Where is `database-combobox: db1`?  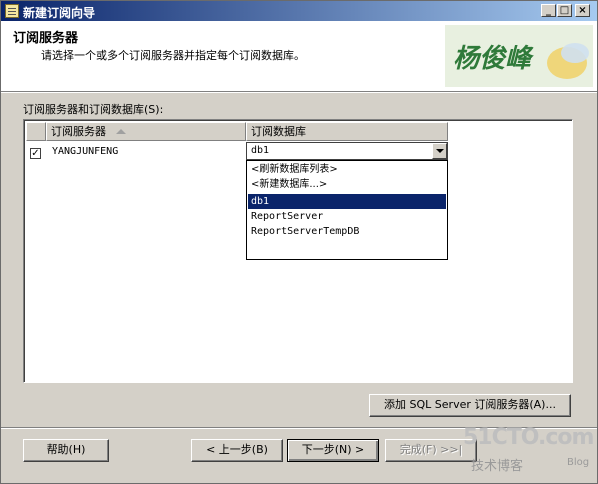
database-combobox: db1 is located at coordinates (347, 151).